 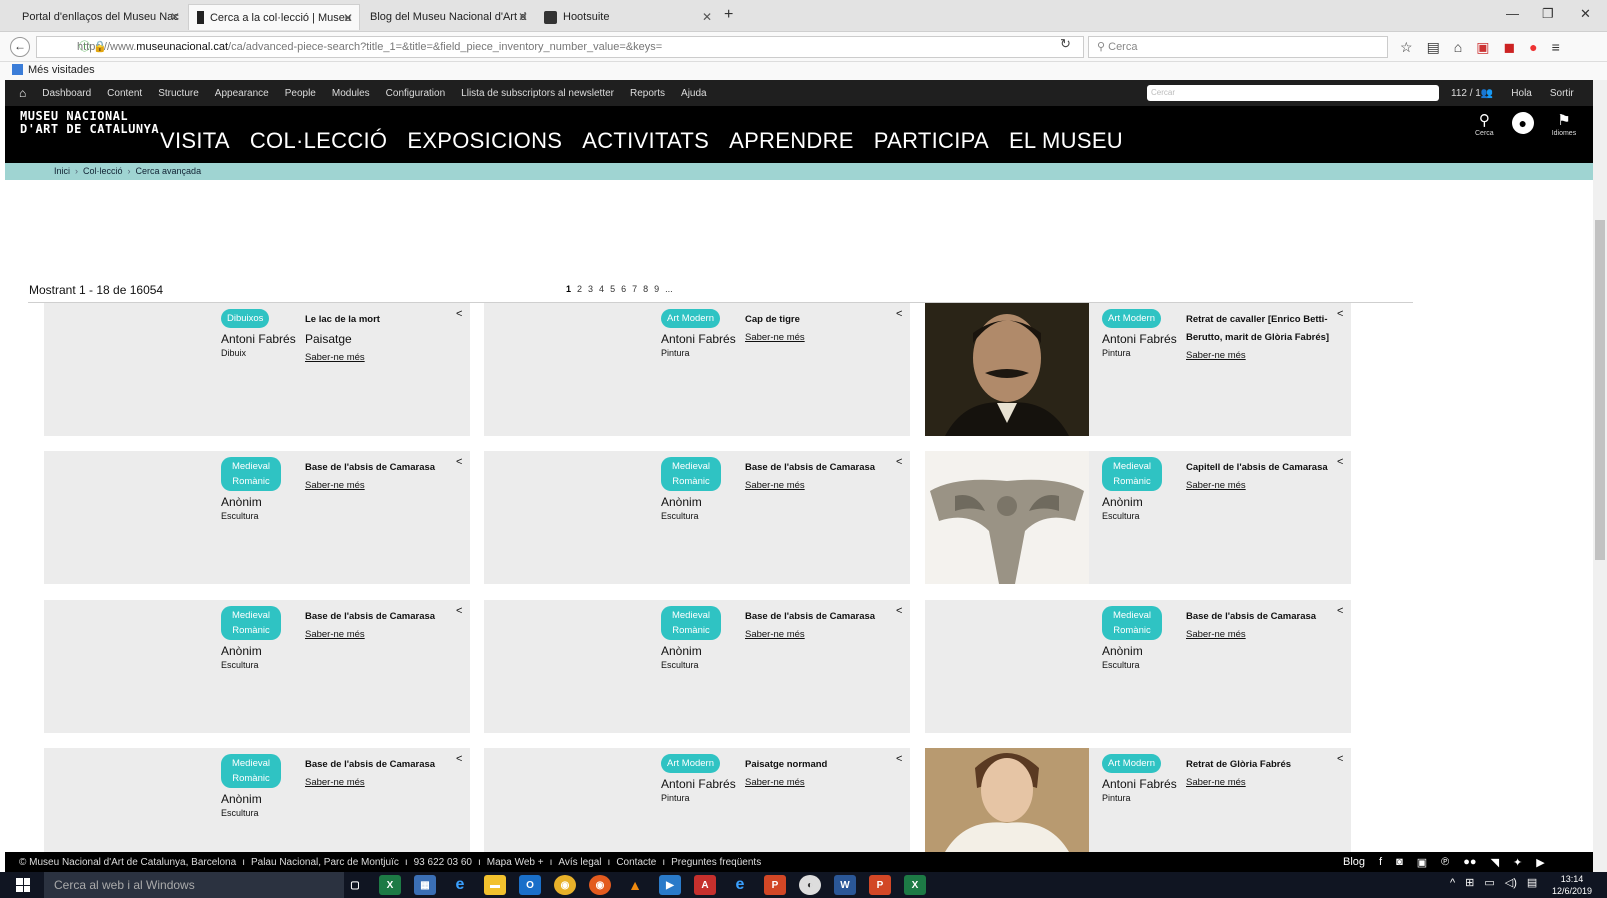 What do you see at coordinates (242, 93) in the screenshot?
I see `admin-item-appearance: Appearance` at bounding box center [242, 93].